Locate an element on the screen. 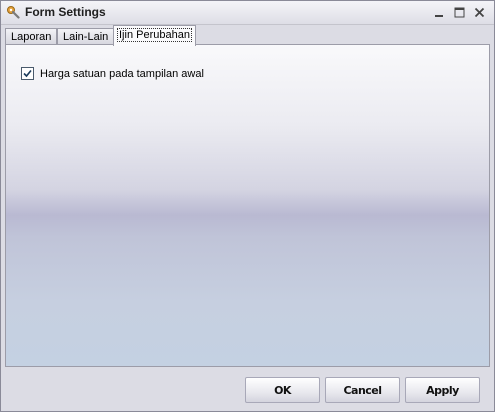  checkmark-icon is located at coordinates (27, 73).